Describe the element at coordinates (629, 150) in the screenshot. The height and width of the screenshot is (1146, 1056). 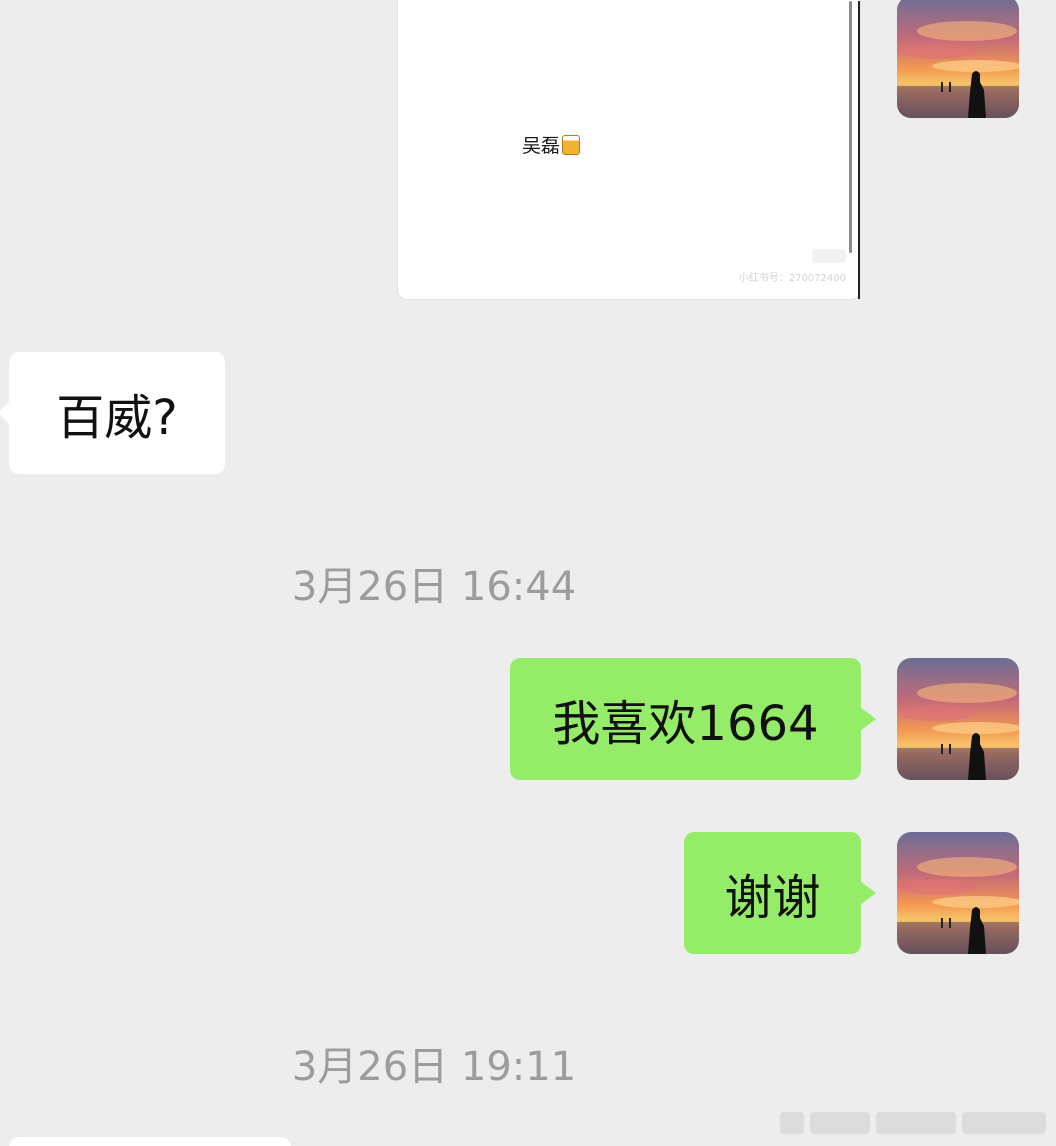
I see `shared-image-message: 吴磊 小红书号：270072400` at that location.